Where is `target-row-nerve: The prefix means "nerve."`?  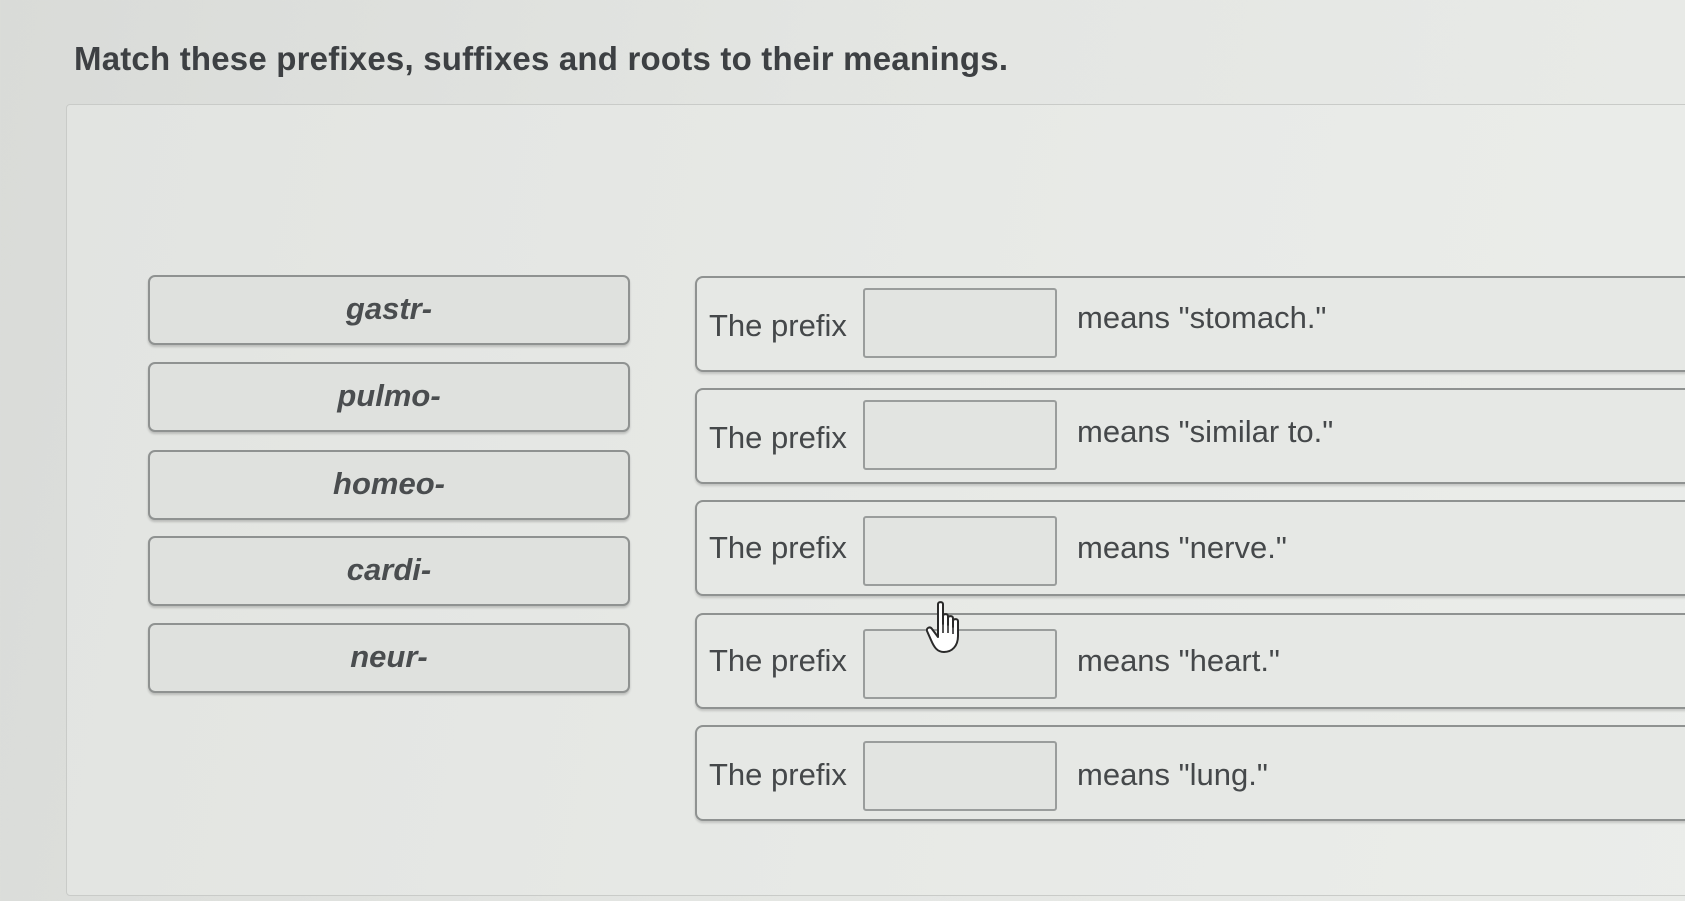
target-row-nerve: The prefix means "nerve." is located at coordinates (1190, 548).